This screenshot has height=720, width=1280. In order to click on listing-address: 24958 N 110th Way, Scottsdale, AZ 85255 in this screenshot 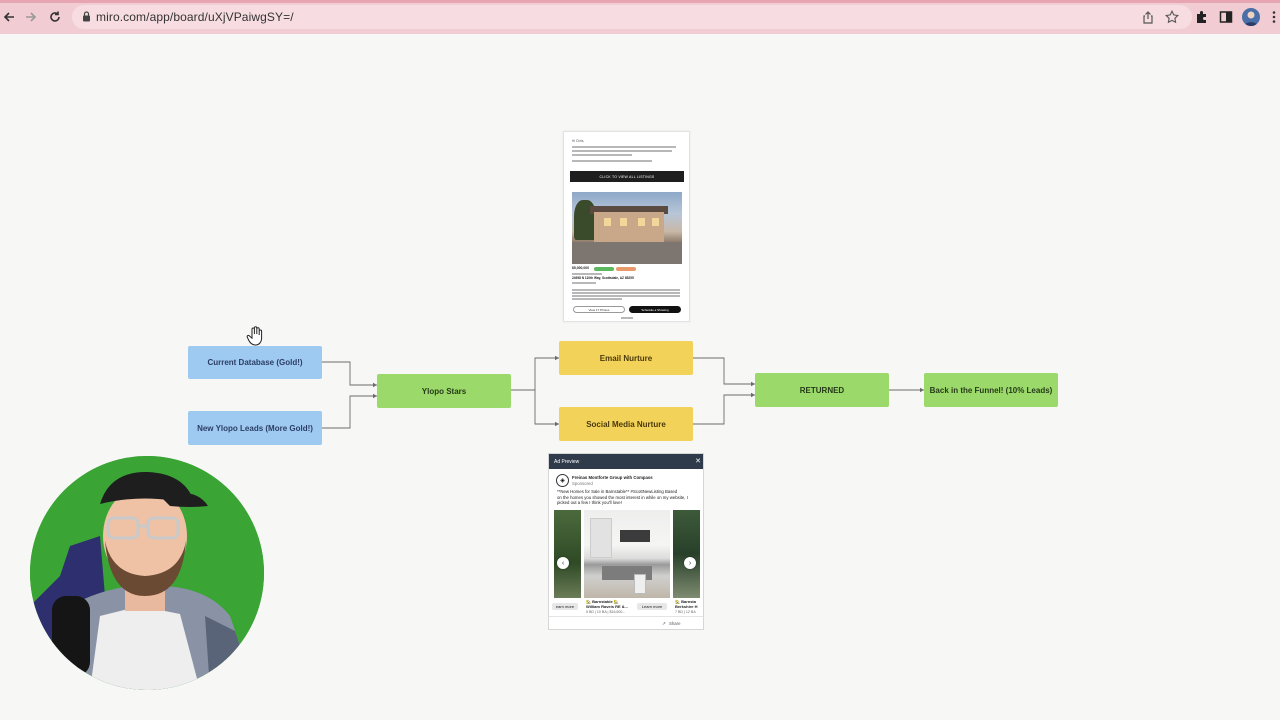, I will do `click(603, 278)`.